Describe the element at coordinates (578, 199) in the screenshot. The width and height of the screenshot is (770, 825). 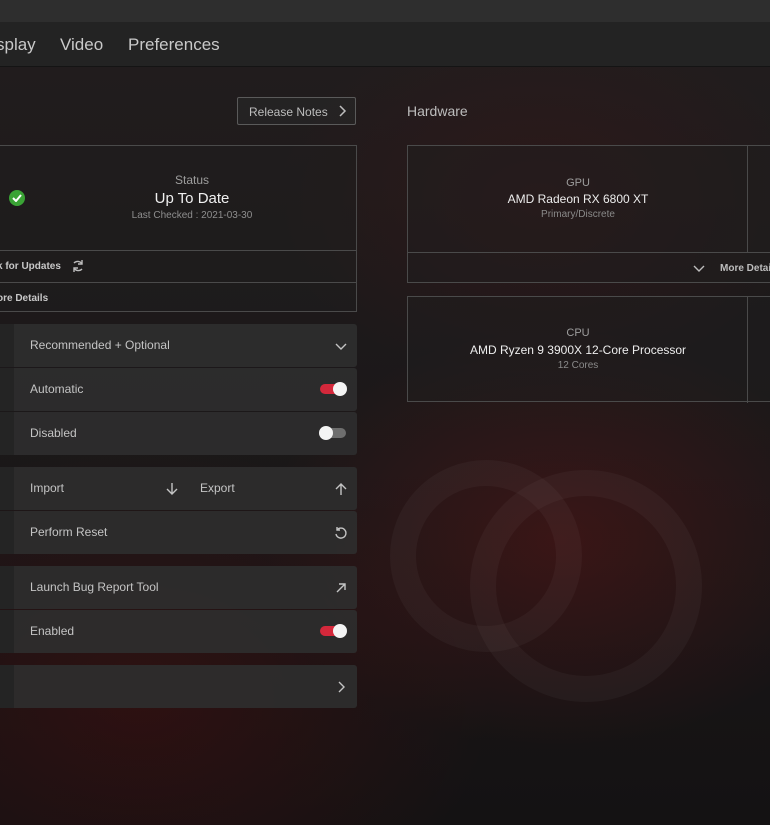
I see `gpu-name: AMD Radeon RX 6800 XT` at that location.